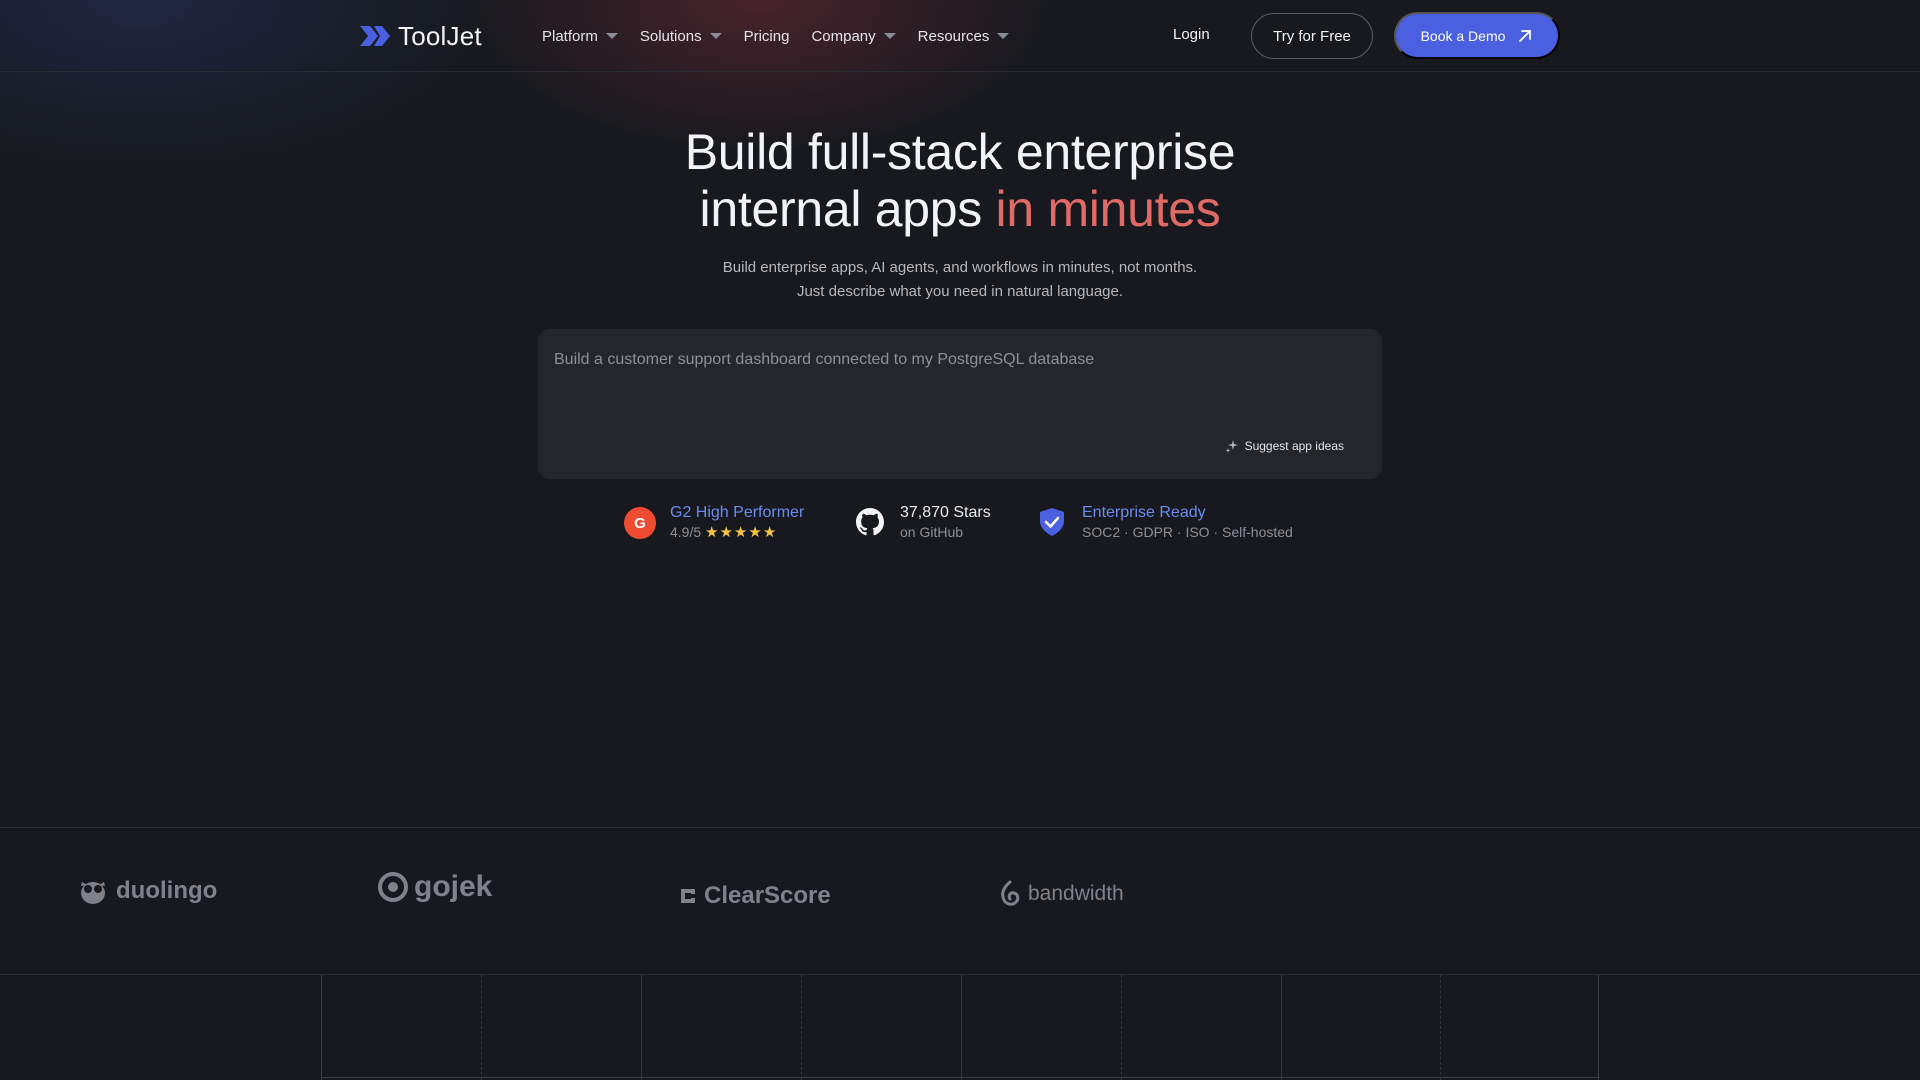  I want to click on menu-solutions: Solutions, so click(681, 36).